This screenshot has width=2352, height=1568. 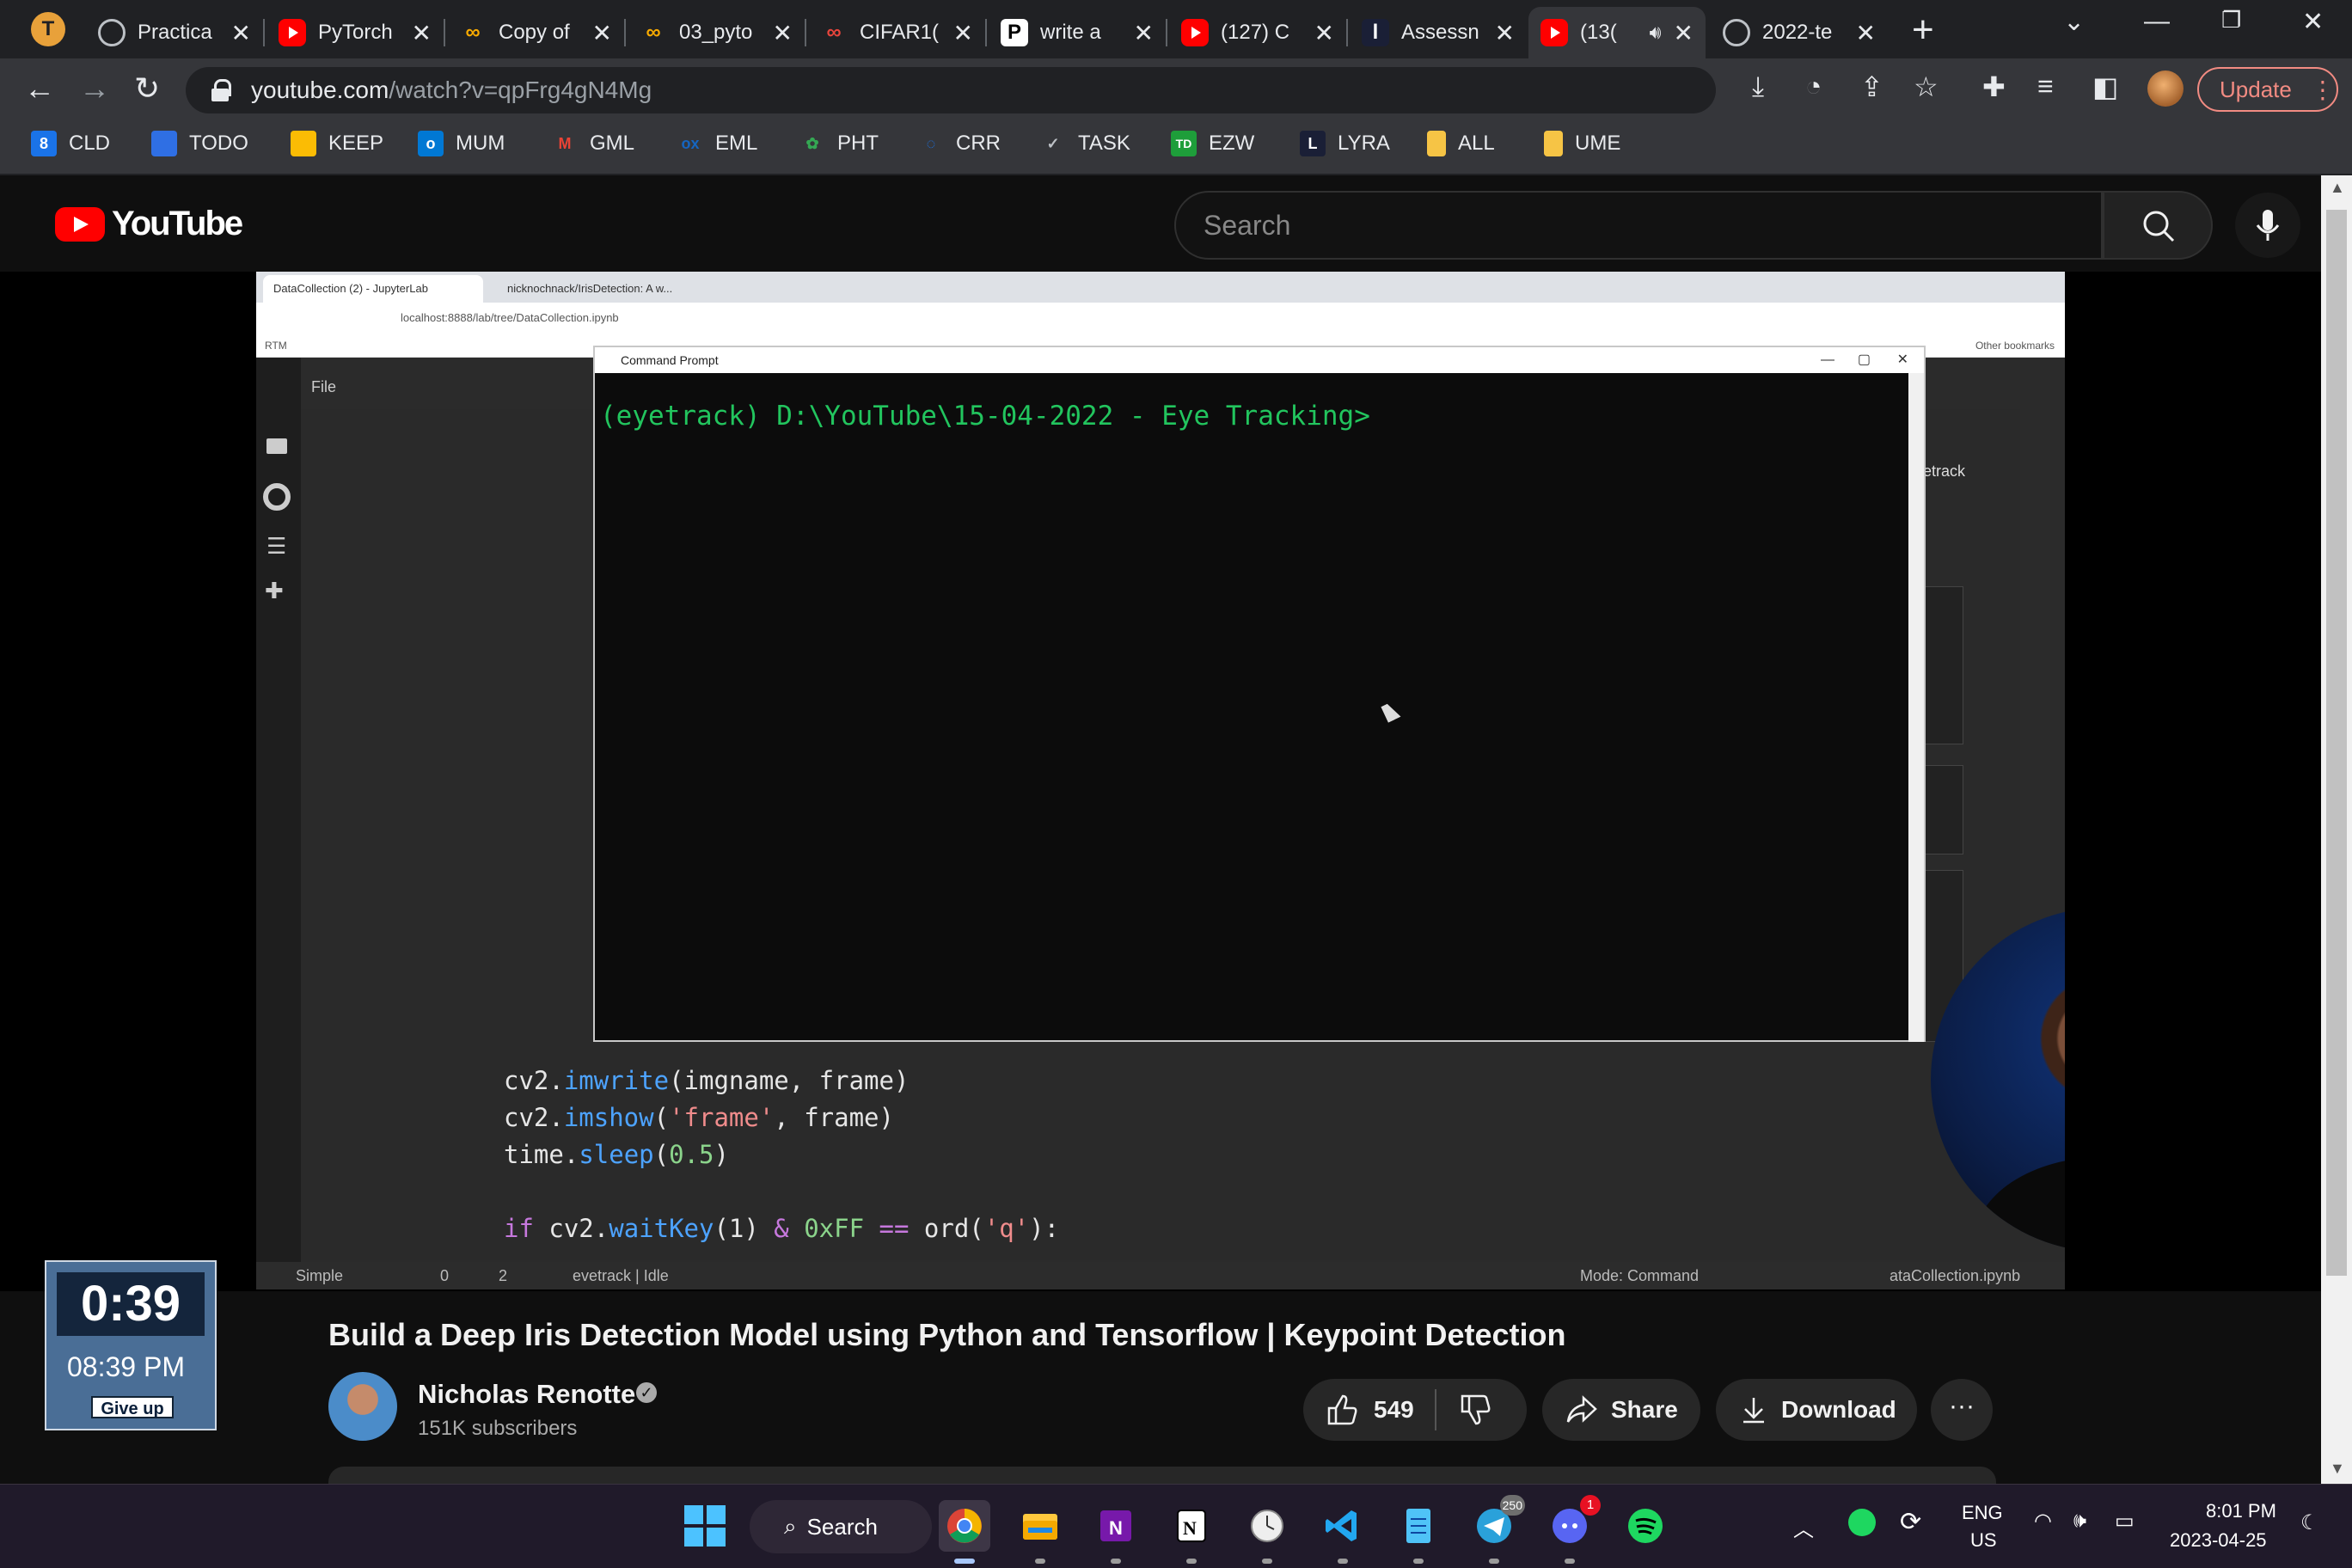 I want to click on taskbar-discord: 1, so click(x=1572, y=1529).